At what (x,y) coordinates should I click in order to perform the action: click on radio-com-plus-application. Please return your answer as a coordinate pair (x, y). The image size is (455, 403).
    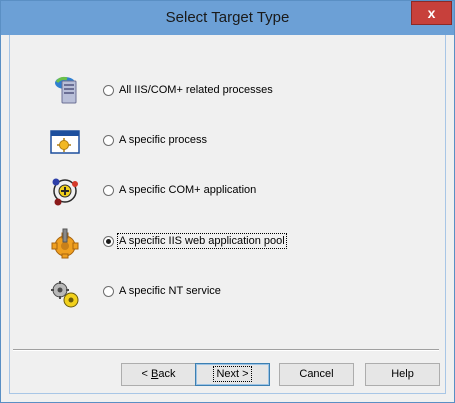
    Looking at the image, I should click on (108, 190).